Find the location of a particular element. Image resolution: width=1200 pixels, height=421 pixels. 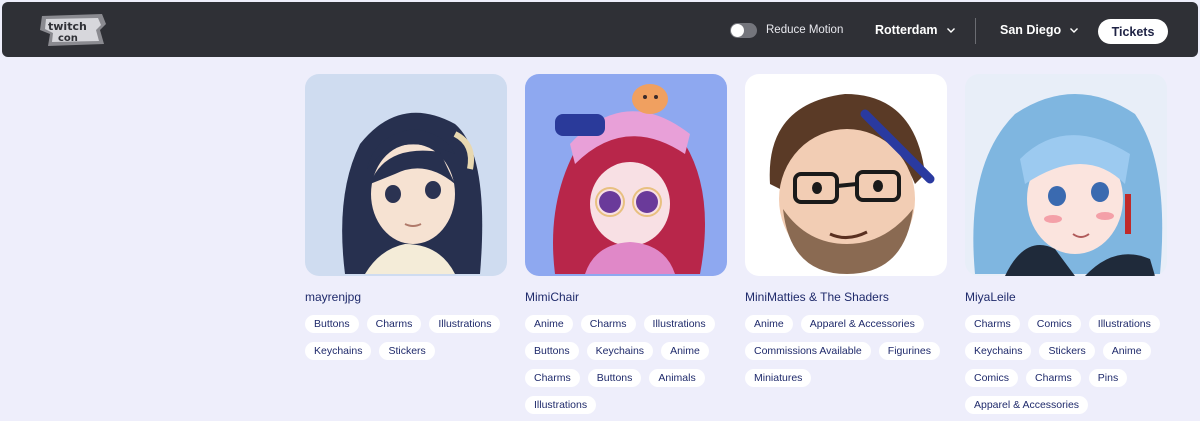

twitchcon-logo: twitch con is located at coordinates (74, 30).